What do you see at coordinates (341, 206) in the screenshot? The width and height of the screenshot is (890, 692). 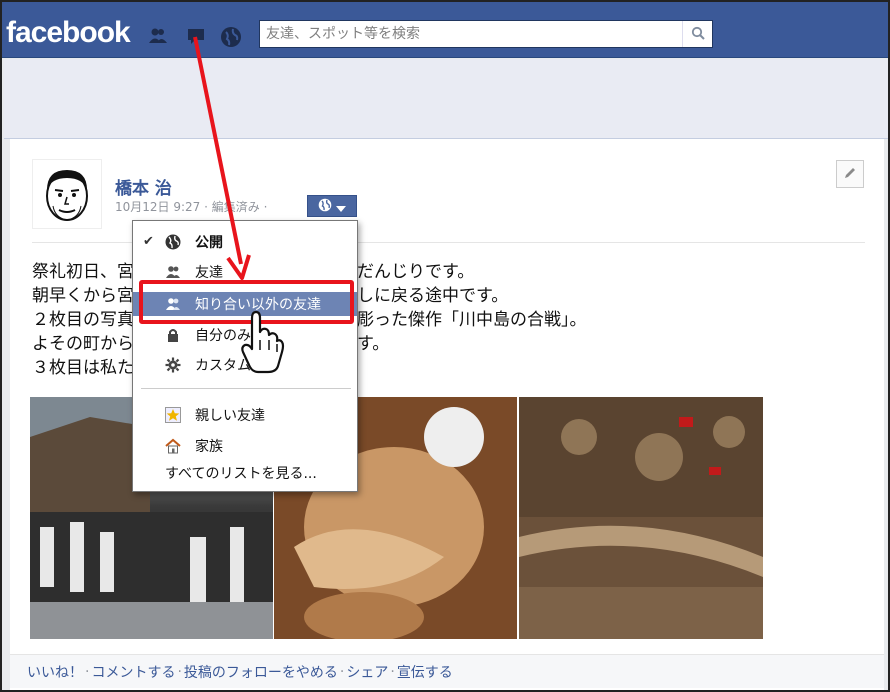 I see `chevron-down-icon` at bounding box center [341, 206].